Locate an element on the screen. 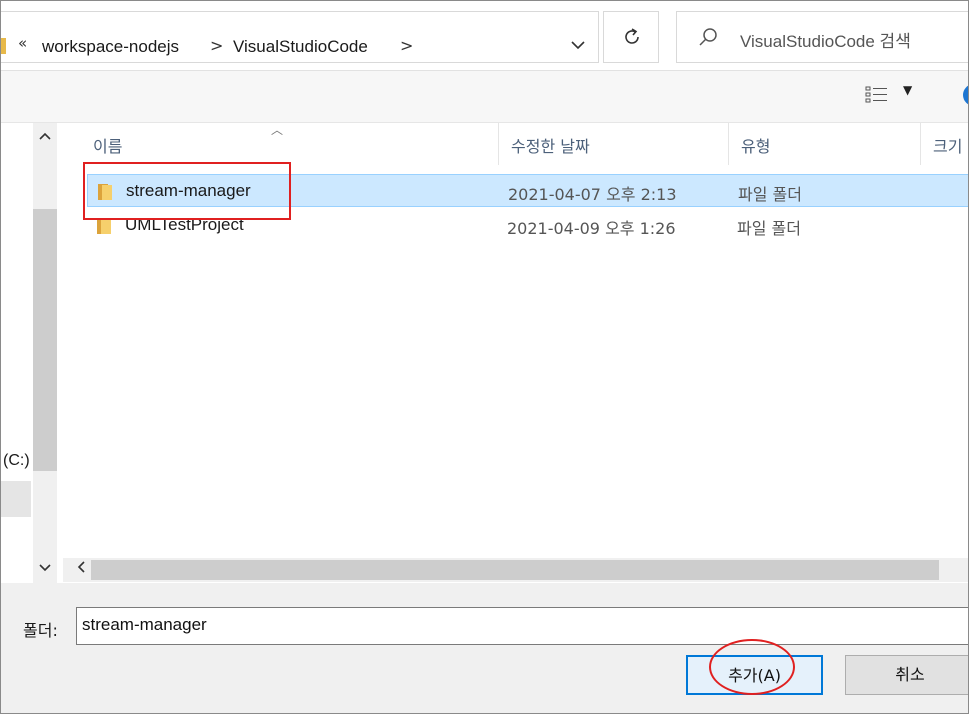 Image resolution: width=969 pixels, height=714 pixels. column-label: 수정한 날짜 is located at coordinates (550, 146).